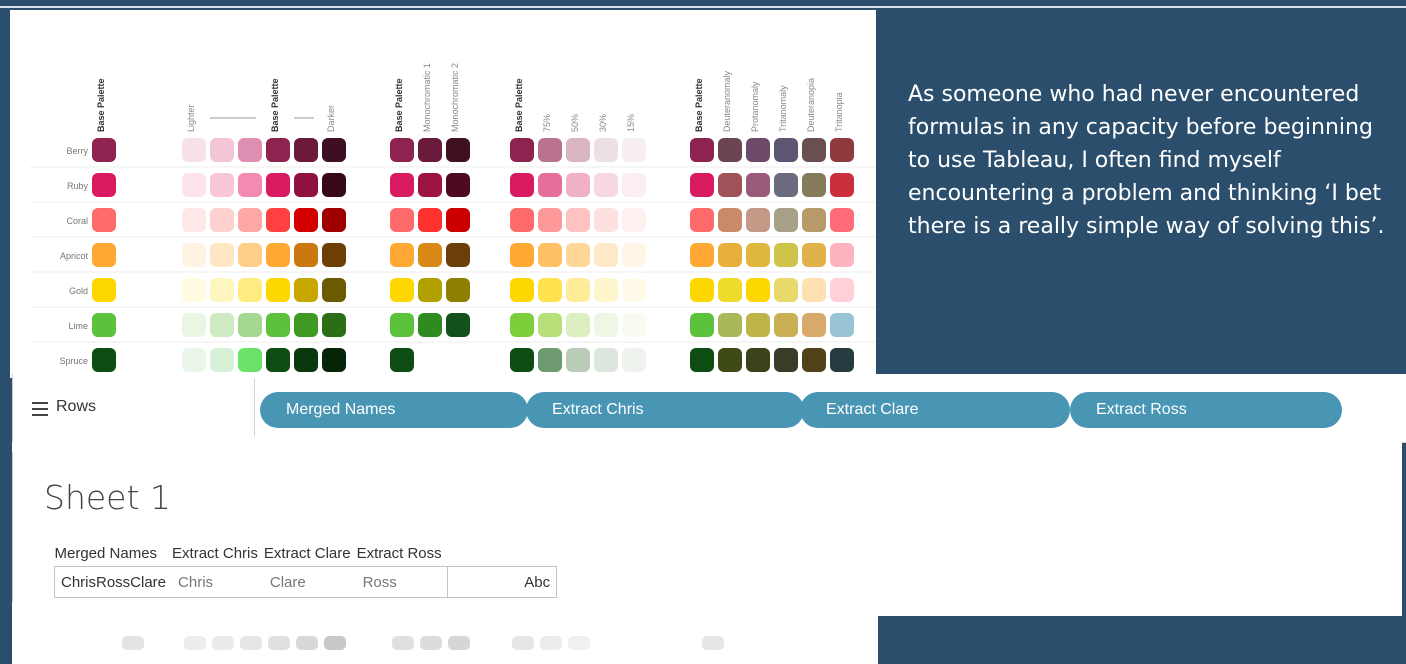 This screenshot has height=664, width=1406. I want to click on column-header: Extract Ross, so click(402, 553).